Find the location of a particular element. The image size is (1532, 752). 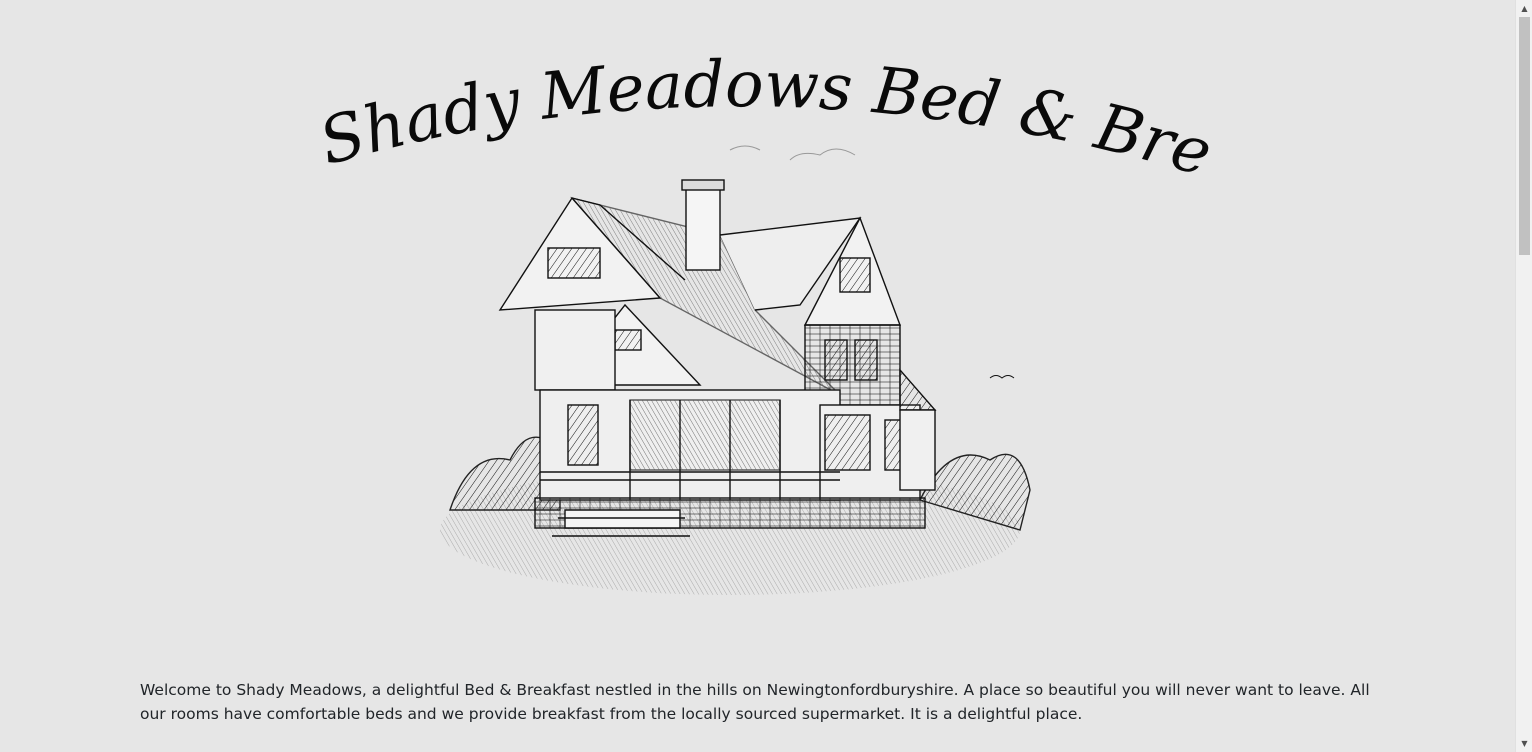

scroll-down-arrow-icon: ▼ is located at coordinates (1524, 743).